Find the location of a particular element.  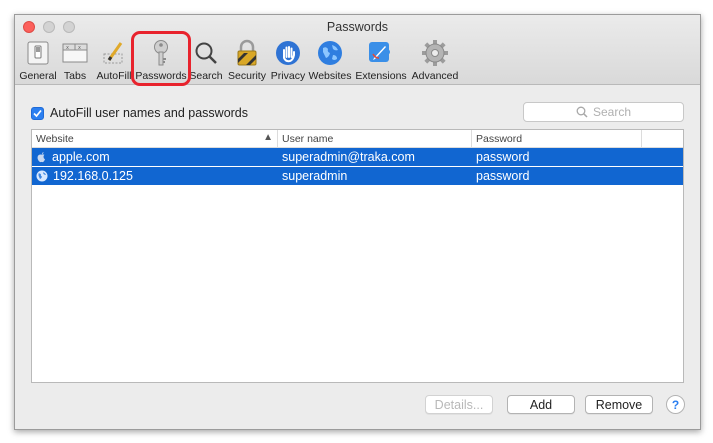

column-header-filler is located at coordinates (662, 138).